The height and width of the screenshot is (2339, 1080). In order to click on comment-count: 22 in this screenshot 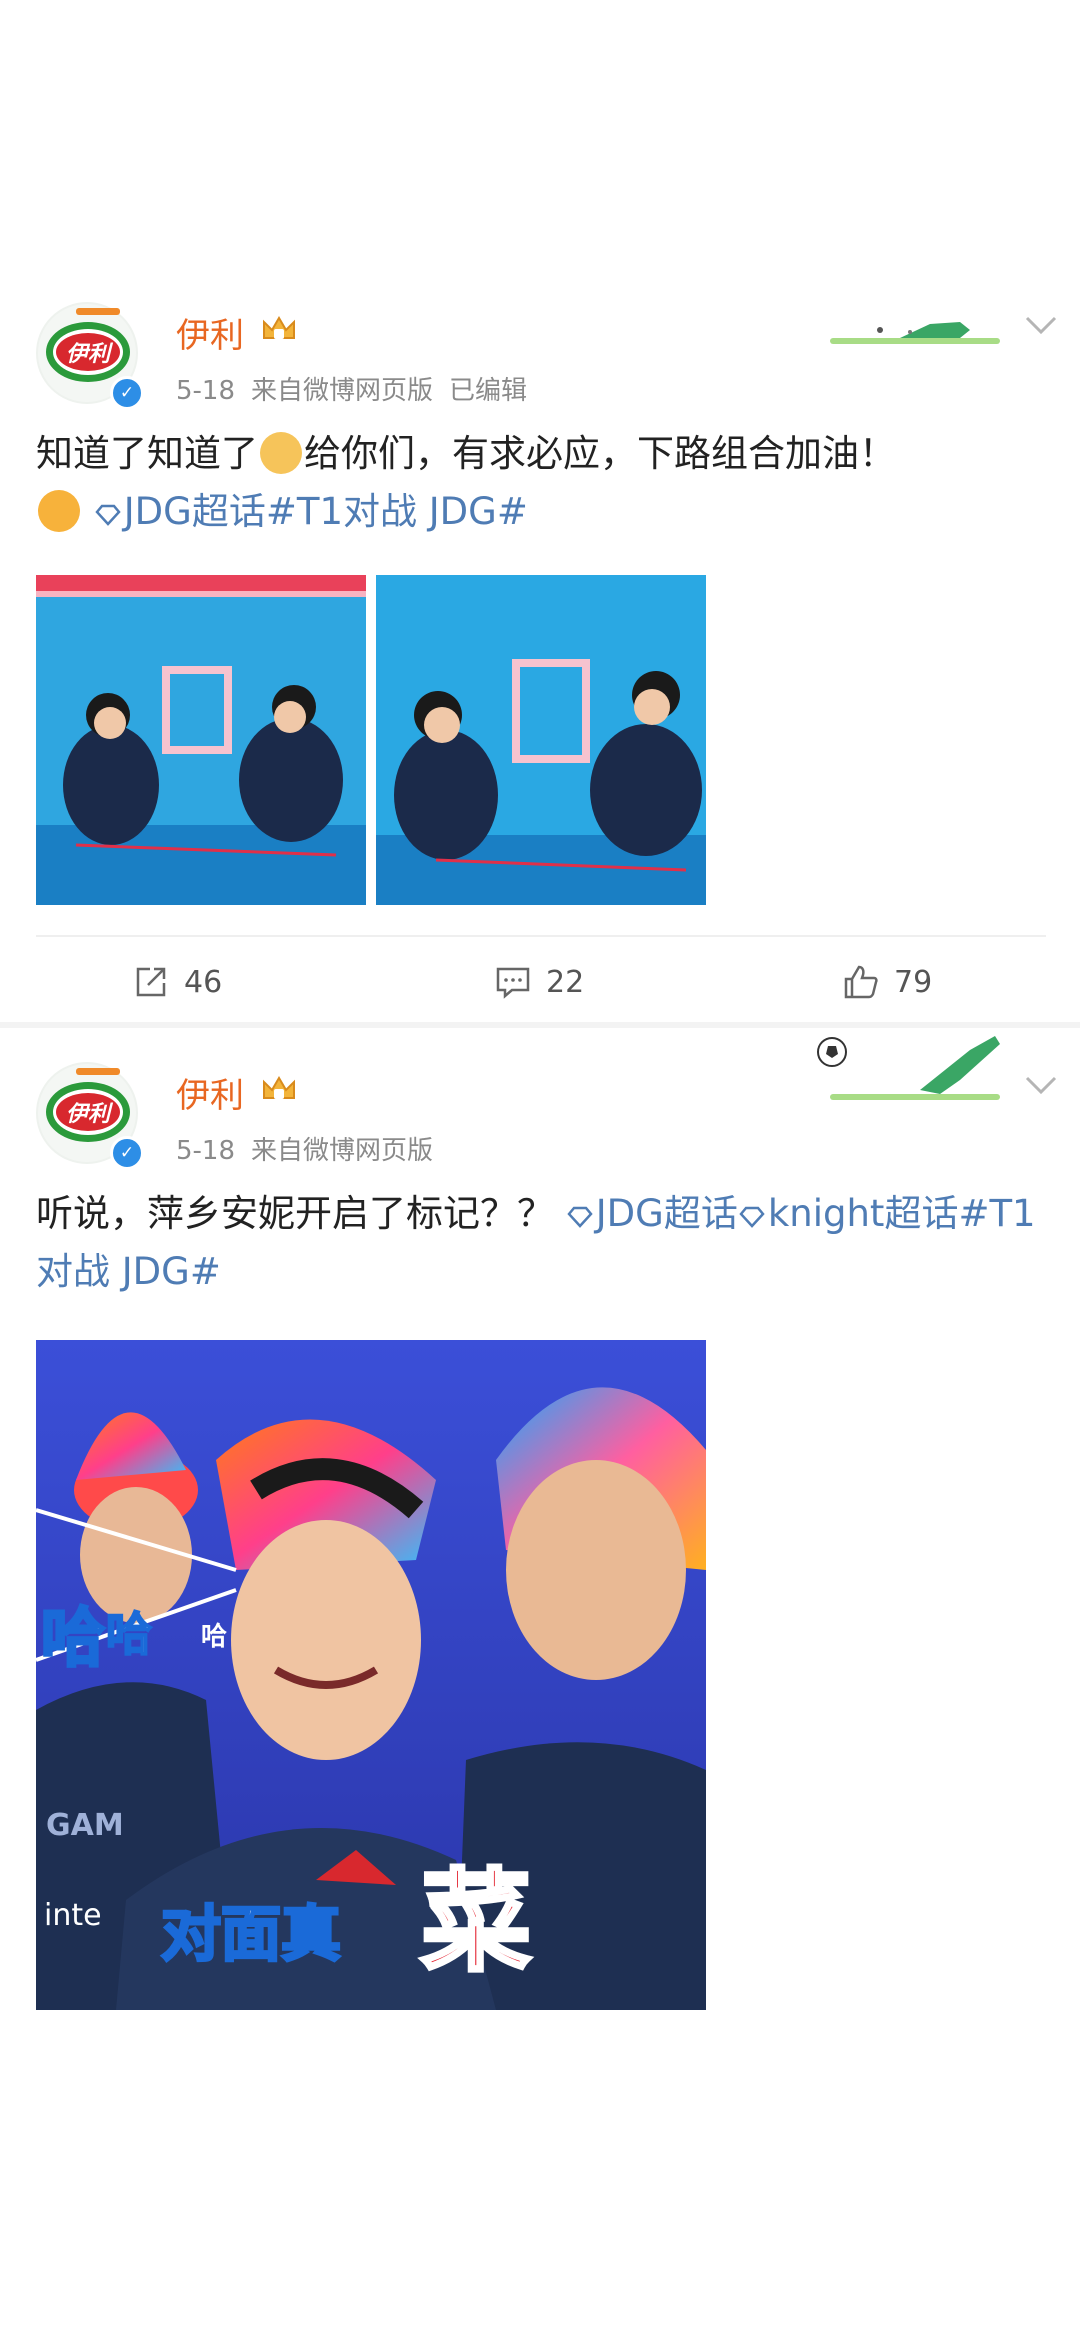, I will do `click(565, 982)`.